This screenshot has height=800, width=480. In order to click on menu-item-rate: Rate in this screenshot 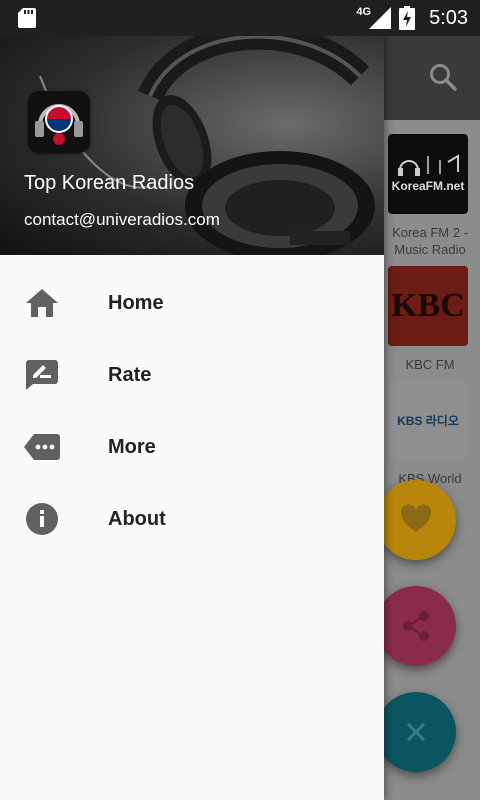, I will do `click(192, 375)`.